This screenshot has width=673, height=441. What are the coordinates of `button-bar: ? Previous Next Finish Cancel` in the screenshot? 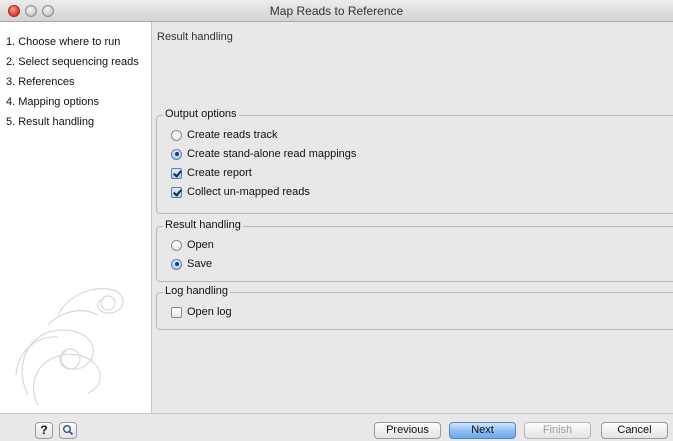 It's located at (336, 427).